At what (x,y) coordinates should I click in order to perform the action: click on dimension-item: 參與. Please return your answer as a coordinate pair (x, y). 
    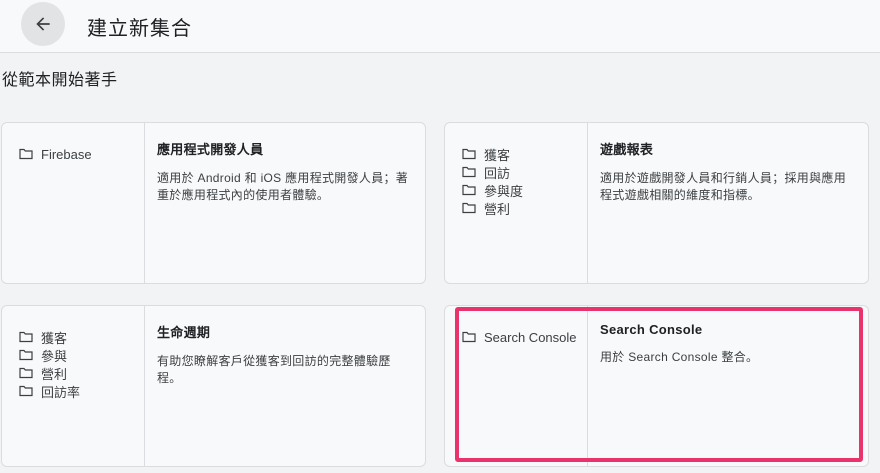
    Looking at the image, I should click on (81, 355).